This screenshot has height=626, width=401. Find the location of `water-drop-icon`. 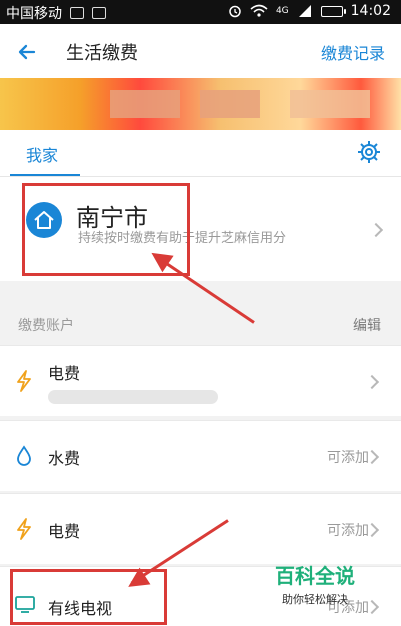

water-drop-icon is located at coordinates (24, 455).